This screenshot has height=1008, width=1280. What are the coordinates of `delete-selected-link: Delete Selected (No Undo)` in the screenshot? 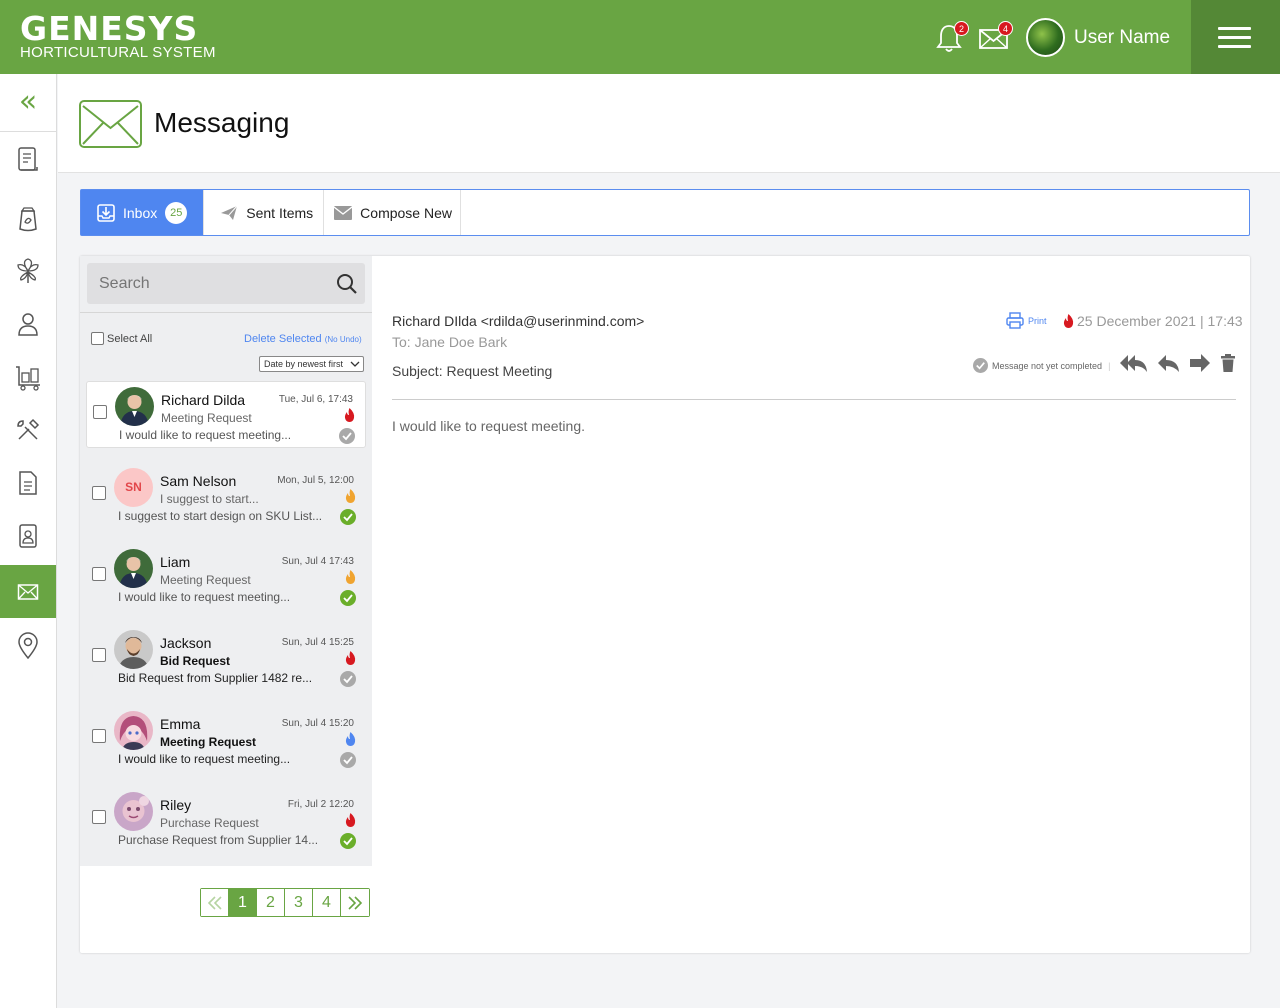 It's located at (303, 339).